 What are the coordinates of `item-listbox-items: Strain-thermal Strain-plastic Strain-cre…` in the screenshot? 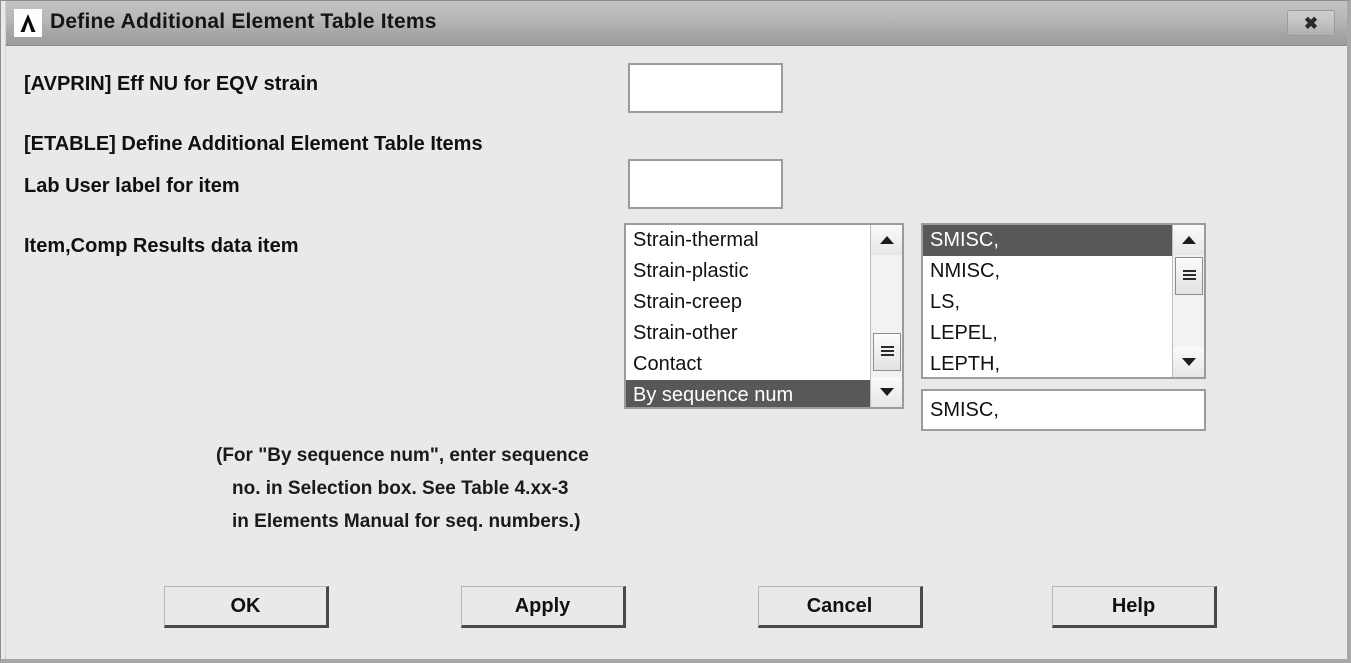 It's located at (748, 316).